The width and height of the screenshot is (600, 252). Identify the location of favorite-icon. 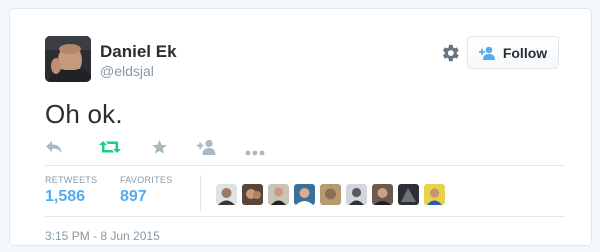
(159, 149).